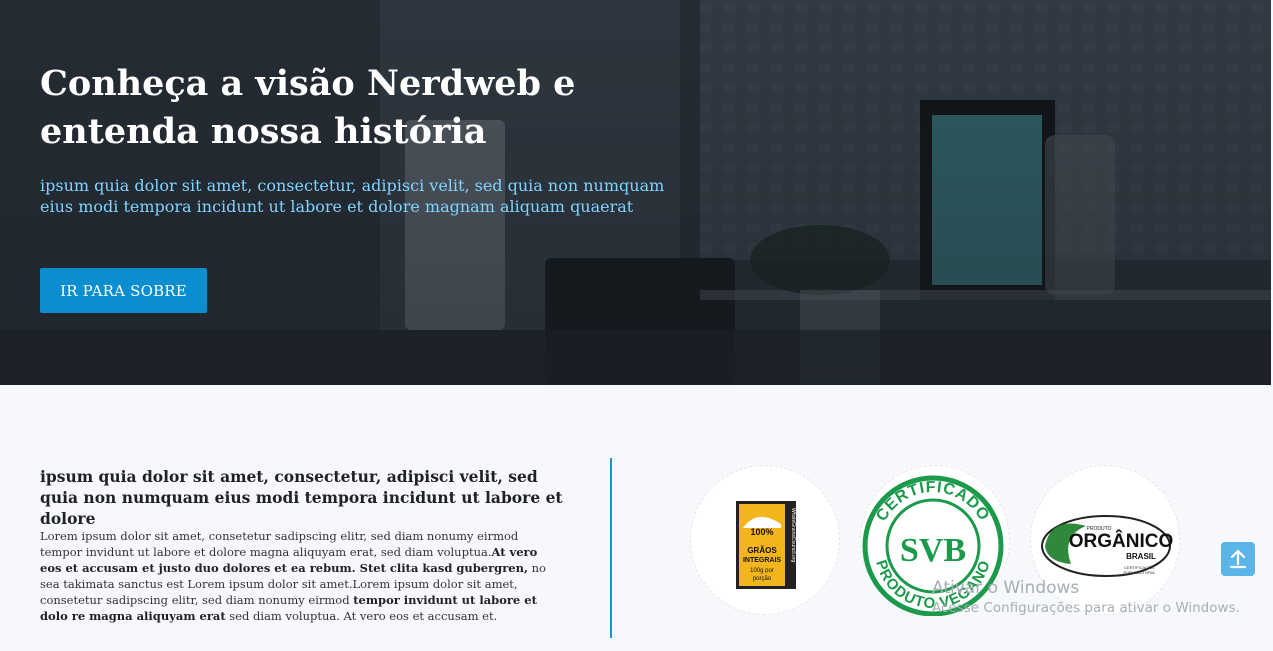 The height and width of the screenshot is (651, 1273). I want to click on watermark-title: Ativar o Windows, so click(1006, 588).